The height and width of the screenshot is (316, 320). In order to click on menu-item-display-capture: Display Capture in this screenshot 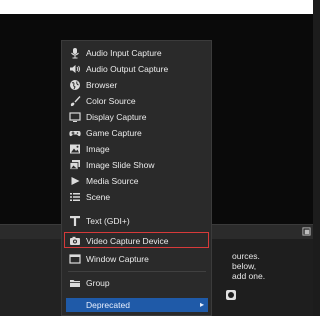, I will do `click(137, 117)`.